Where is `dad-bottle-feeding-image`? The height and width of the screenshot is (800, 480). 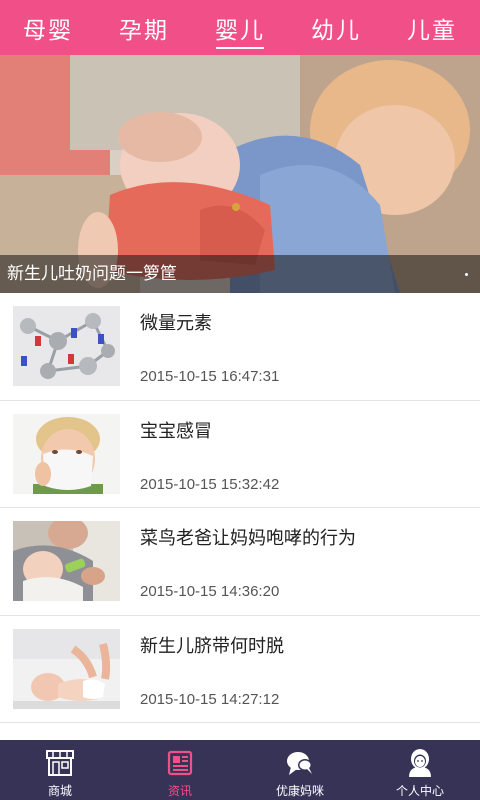
dad-bottle-feeding-image is located at coordinates (66, 561).